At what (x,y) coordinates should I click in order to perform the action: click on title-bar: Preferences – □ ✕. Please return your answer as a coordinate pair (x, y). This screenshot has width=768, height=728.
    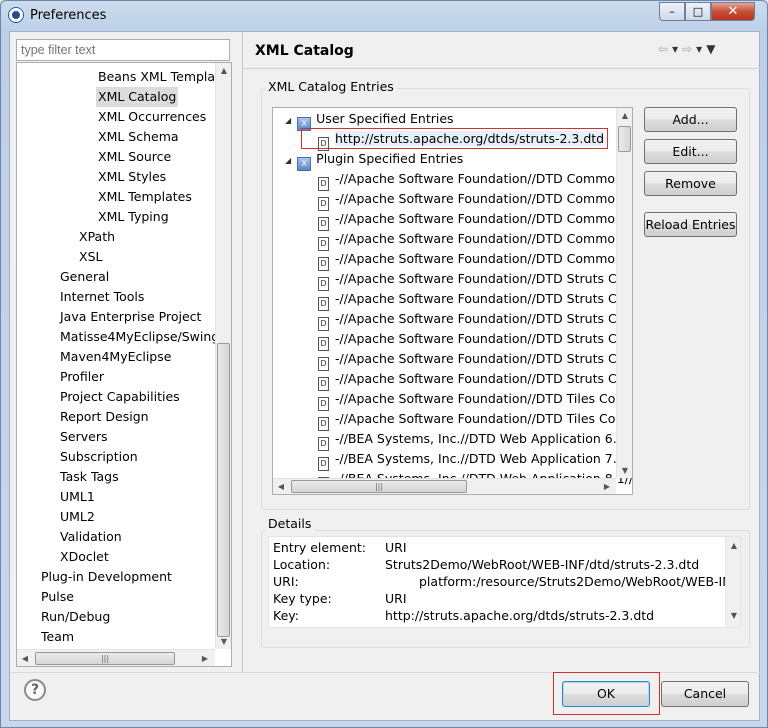
    Looking at the image, I should click on (384, 16).